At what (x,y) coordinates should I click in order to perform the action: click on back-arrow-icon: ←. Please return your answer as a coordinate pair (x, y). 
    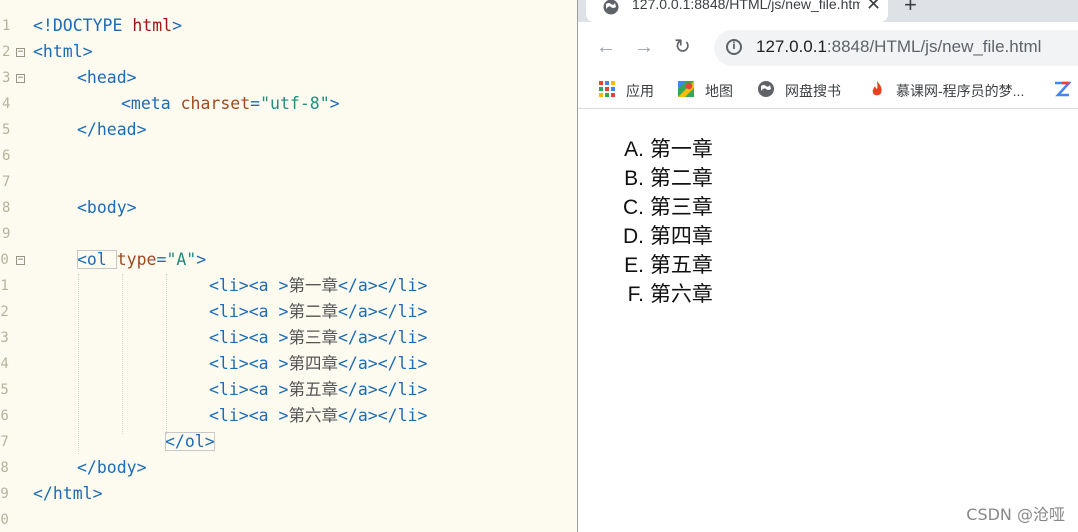
    Looking at the image, I should click on (606, 47).